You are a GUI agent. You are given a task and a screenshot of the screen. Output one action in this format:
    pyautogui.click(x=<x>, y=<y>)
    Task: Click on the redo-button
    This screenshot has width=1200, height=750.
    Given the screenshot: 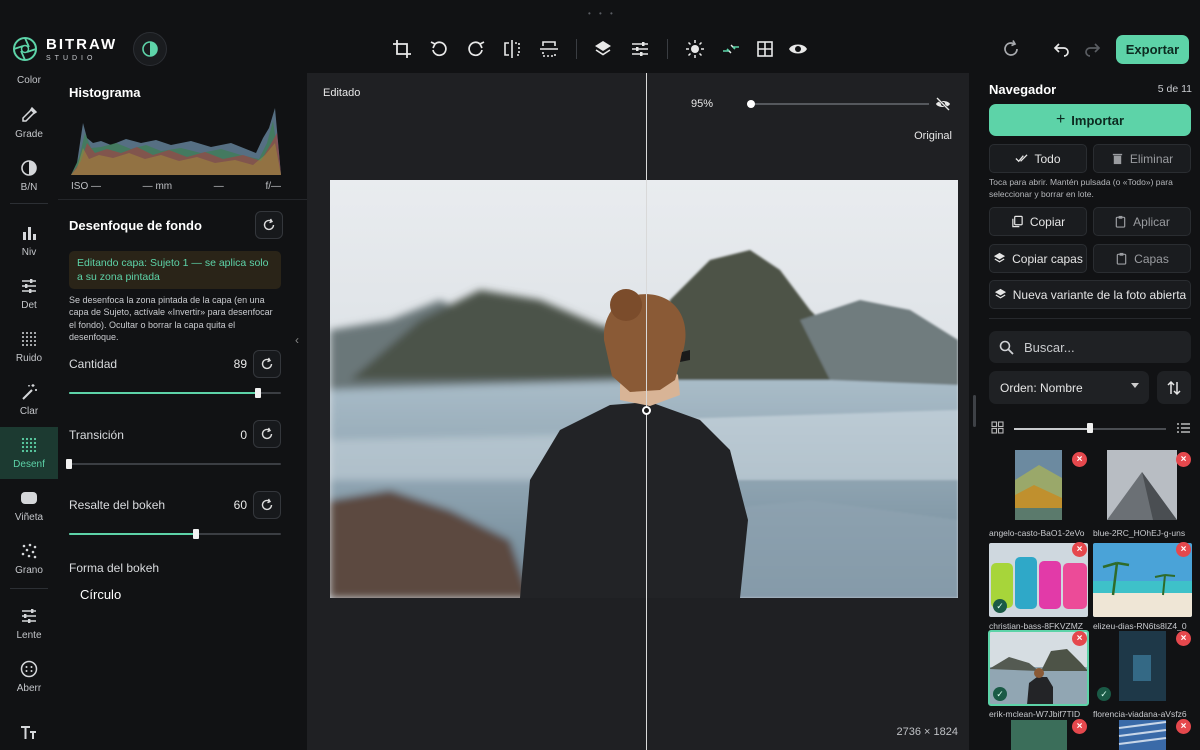 What is the action you would take?
    pyautogui.click(x=1093, y=49)
    